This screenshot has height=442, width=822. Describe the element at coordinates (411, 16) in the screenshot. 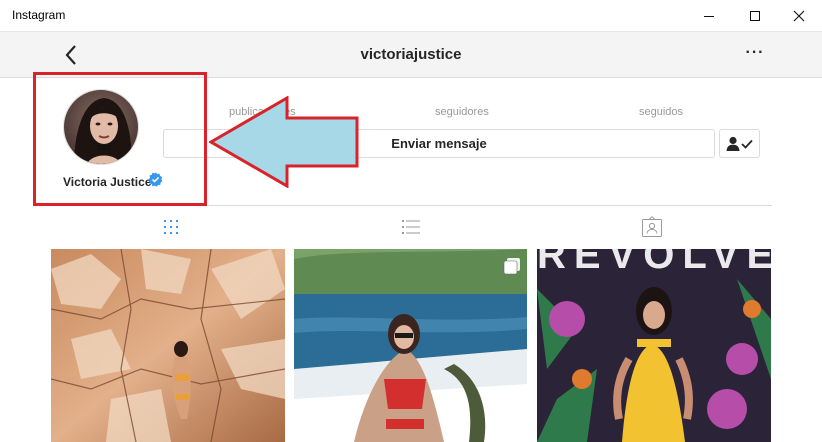

I see `window-titlebar: Instagram` at that location.